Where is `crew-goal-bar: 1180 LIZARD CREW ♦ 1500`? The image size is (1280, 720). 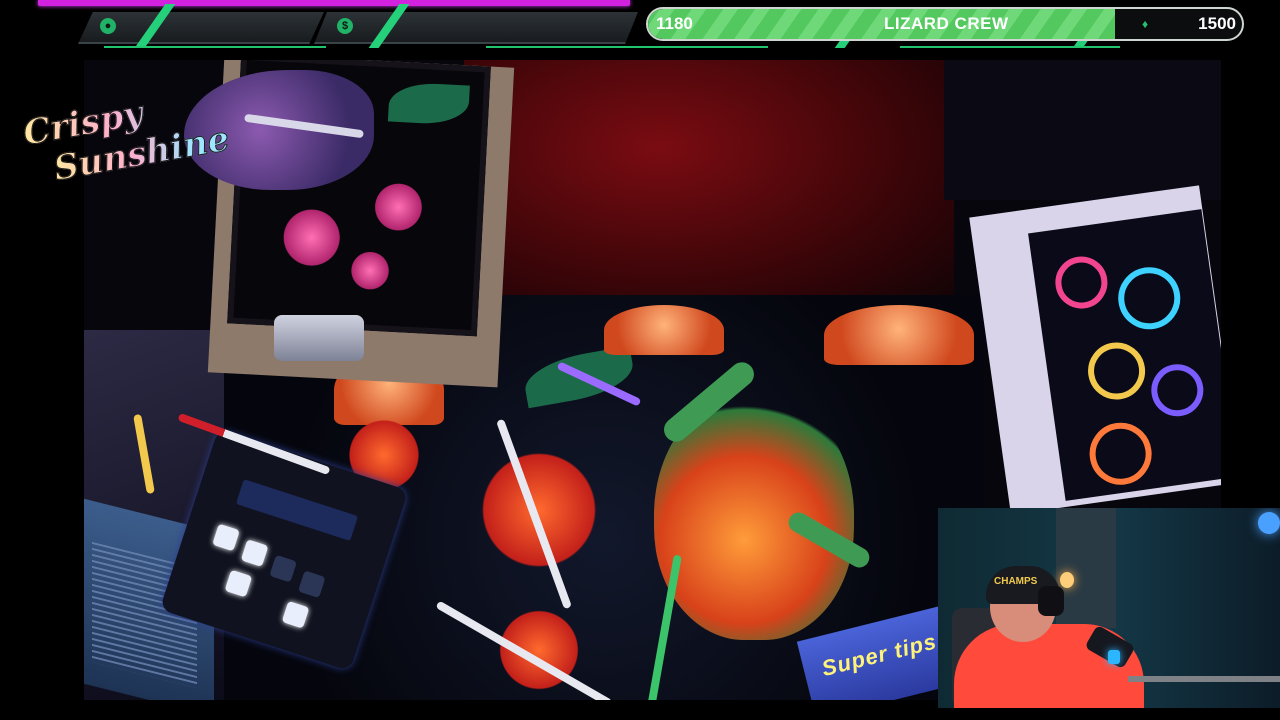
crew-goal-bar: 1180 LIZARD CREW ♦ 1500 is located at coordinates (945, 24).